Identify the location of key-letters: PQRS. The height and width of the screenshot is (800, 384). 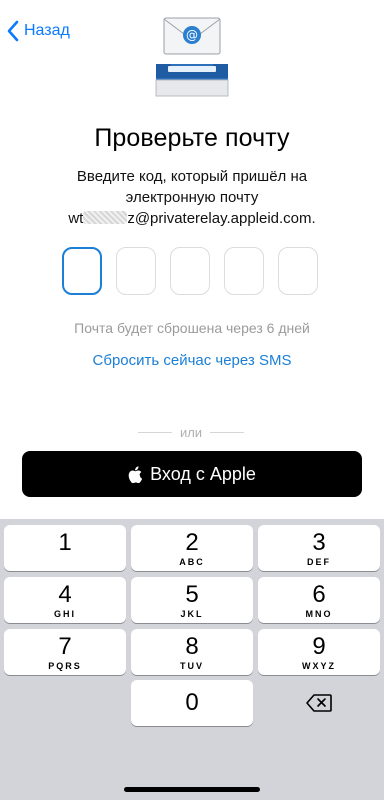
(65, 666).